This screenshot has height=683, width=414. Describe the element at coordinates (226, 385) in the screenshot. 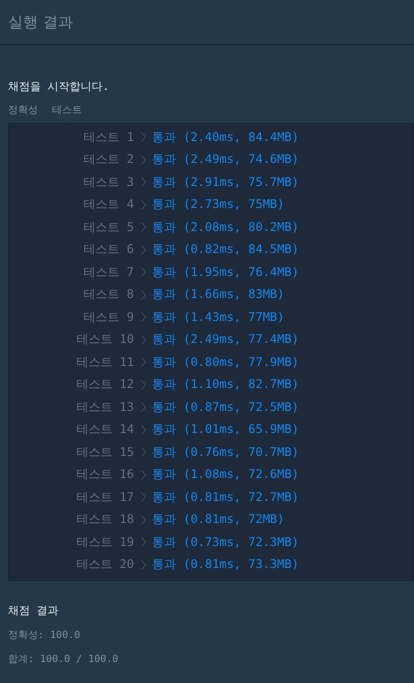

I see `test-result: 통과 (1.10ms, 82.7MB)` at that location.